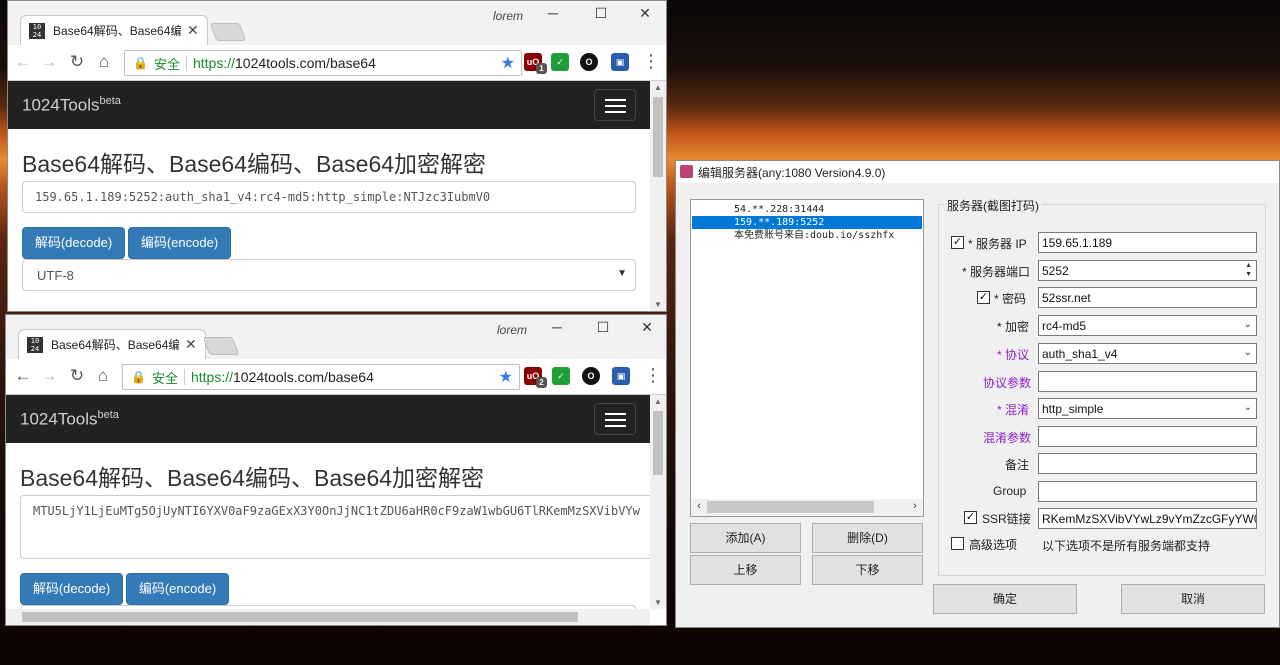  Describe the element at coordinates (699, 506) in the screenshot. I see `scroll-left-arrow-icon: ‹` at that location.